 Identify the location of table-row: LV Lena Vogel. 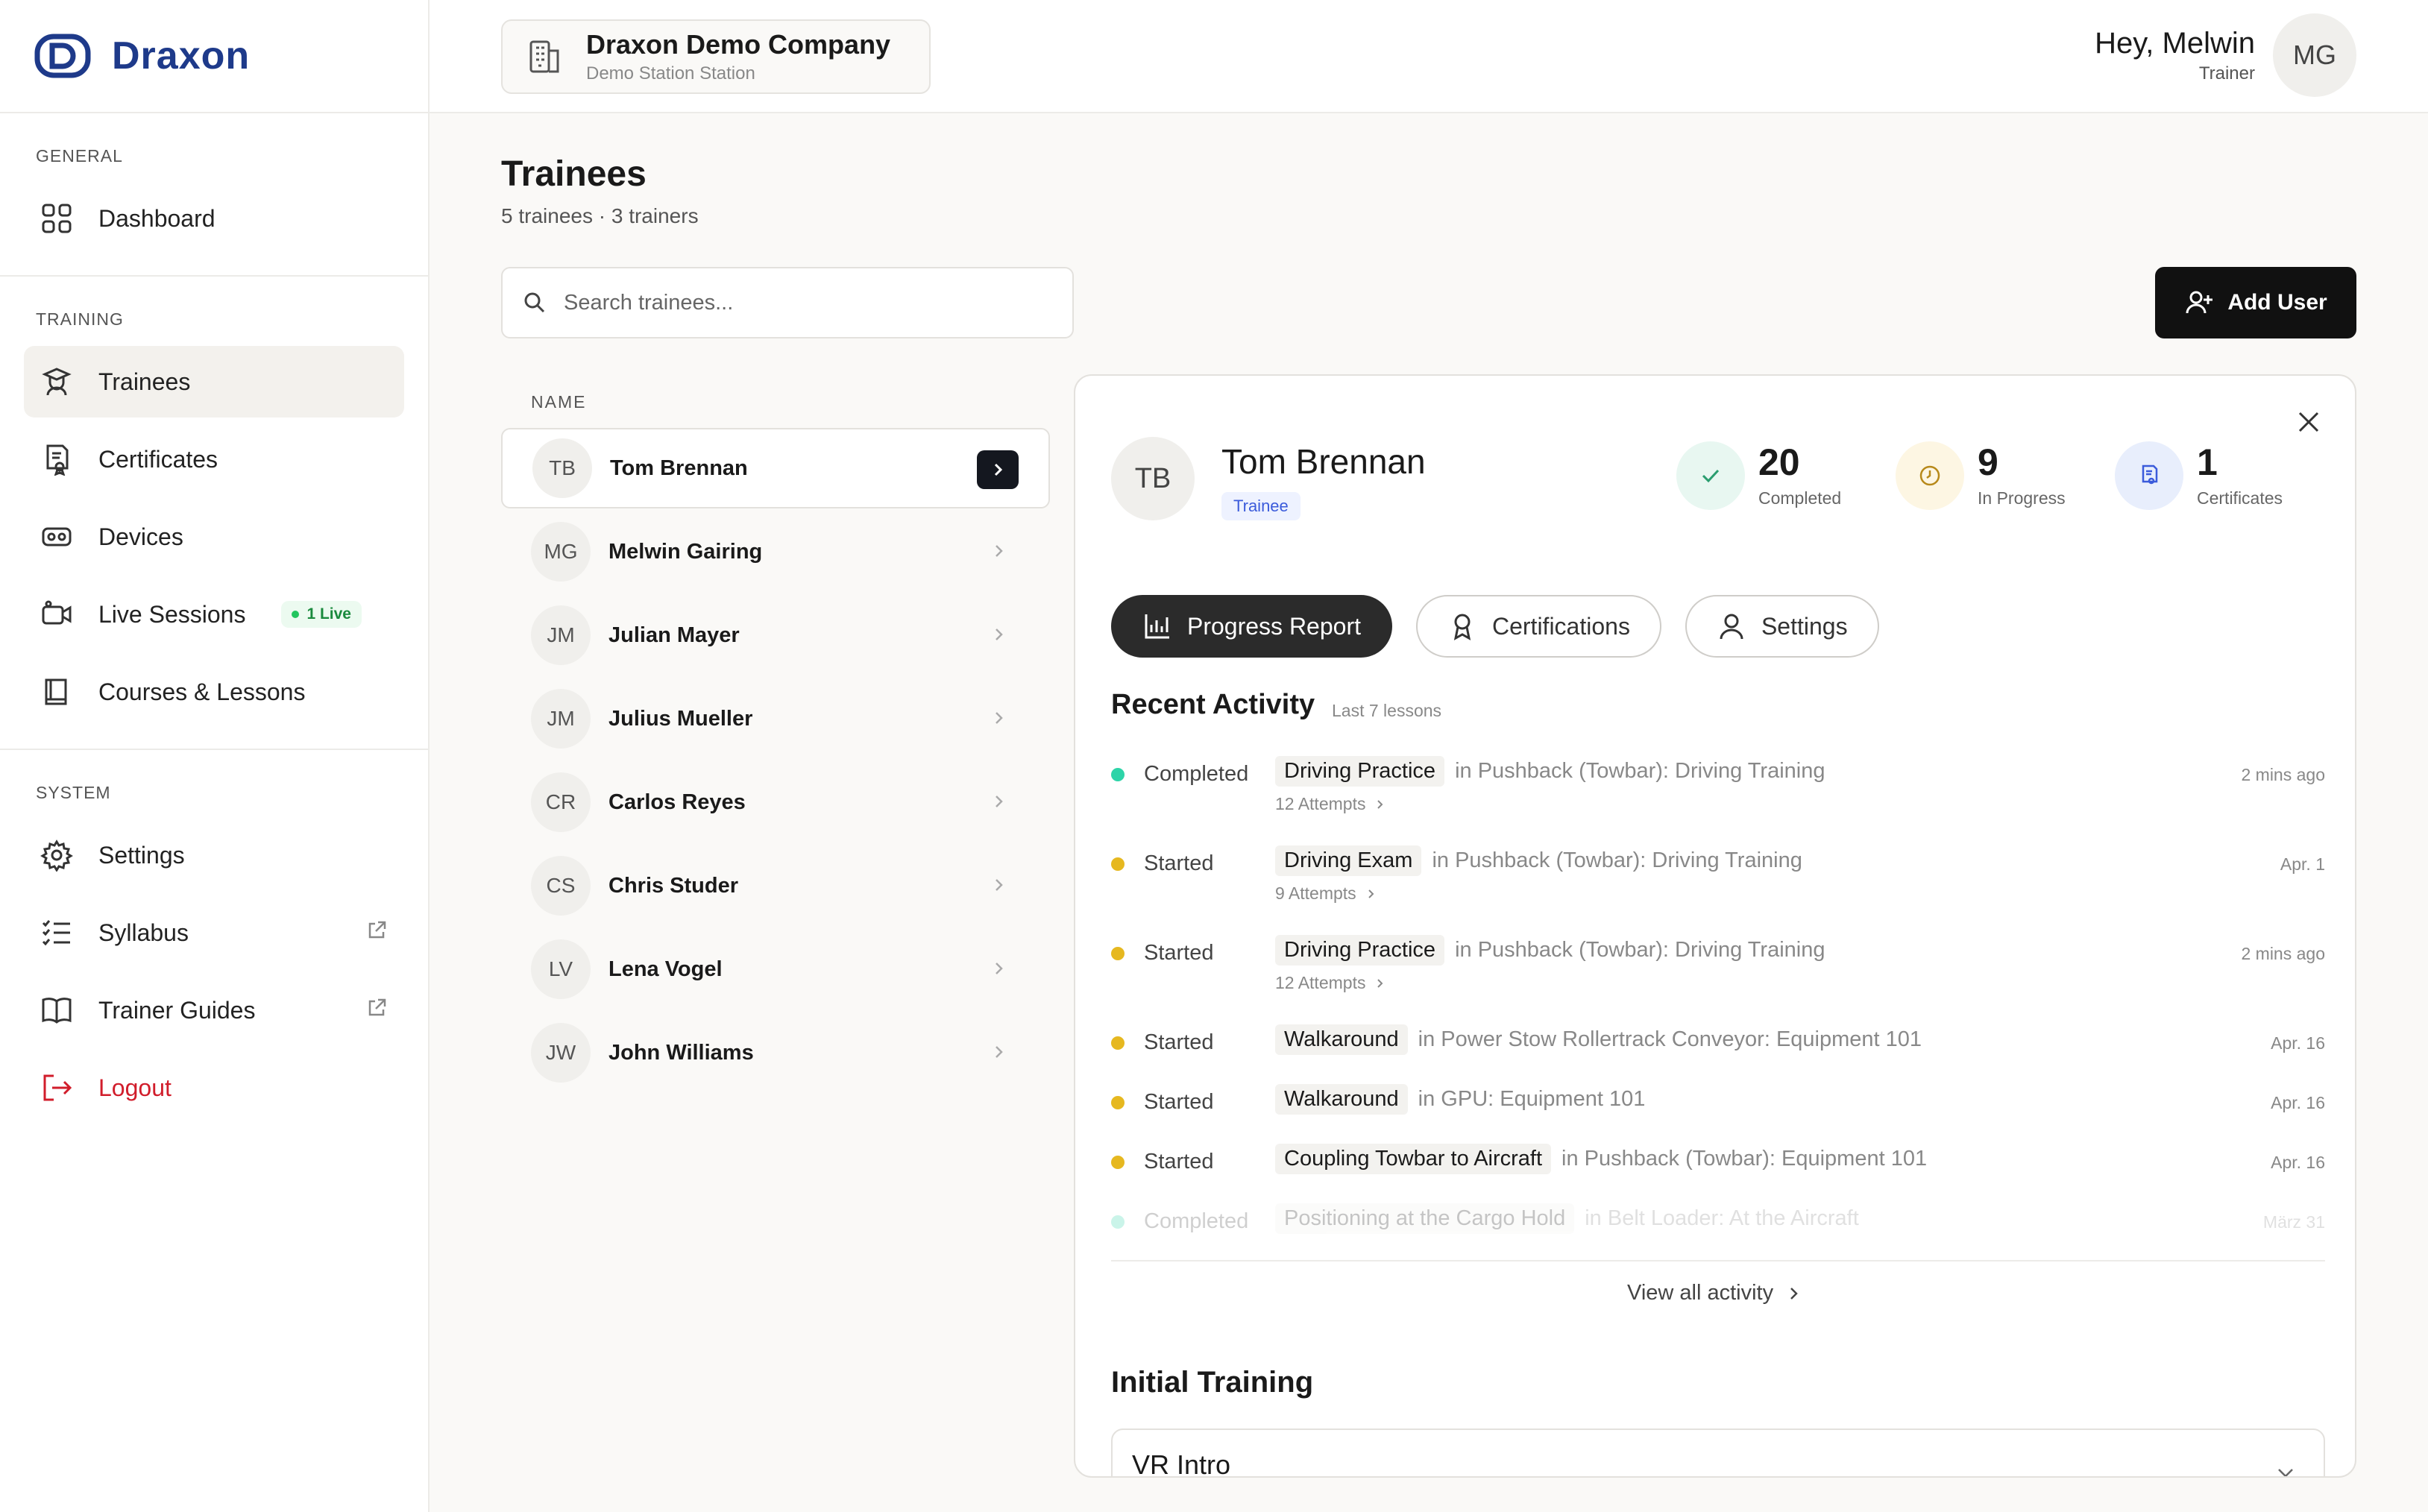
(776, 969).